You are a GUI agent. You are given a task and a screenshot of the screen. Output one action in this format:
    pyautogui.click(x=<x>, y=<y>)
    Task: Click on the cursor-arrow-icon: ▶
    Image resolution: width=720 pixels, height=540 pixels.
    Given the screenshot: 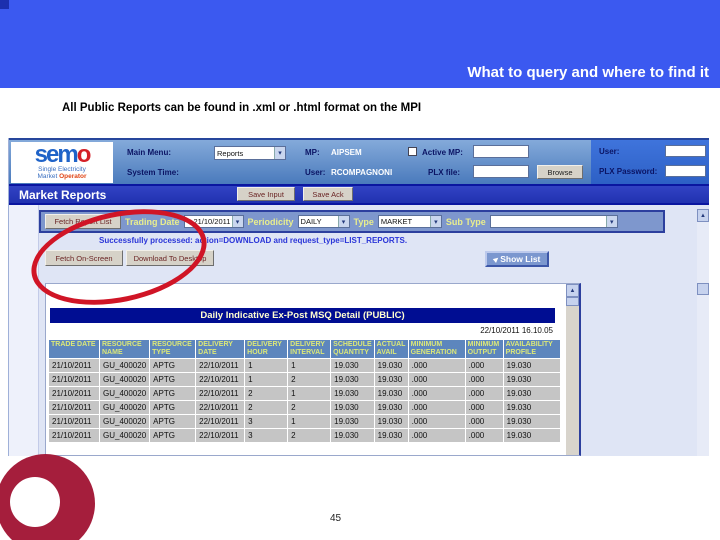 What is the action you would take?
    pyautogui.click(x=496, y=259)
    